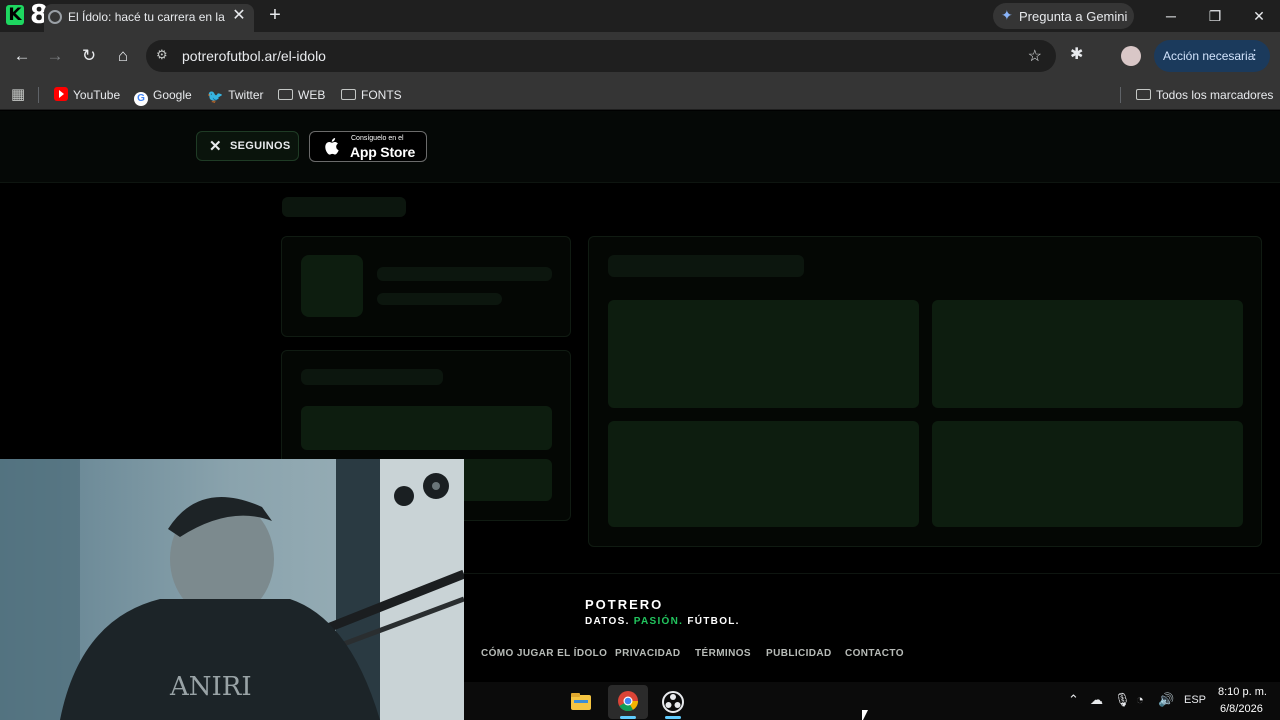 The image size is (1280, 720). I want to click on bookmark-star-icon: ☆, so click(1035, 56).